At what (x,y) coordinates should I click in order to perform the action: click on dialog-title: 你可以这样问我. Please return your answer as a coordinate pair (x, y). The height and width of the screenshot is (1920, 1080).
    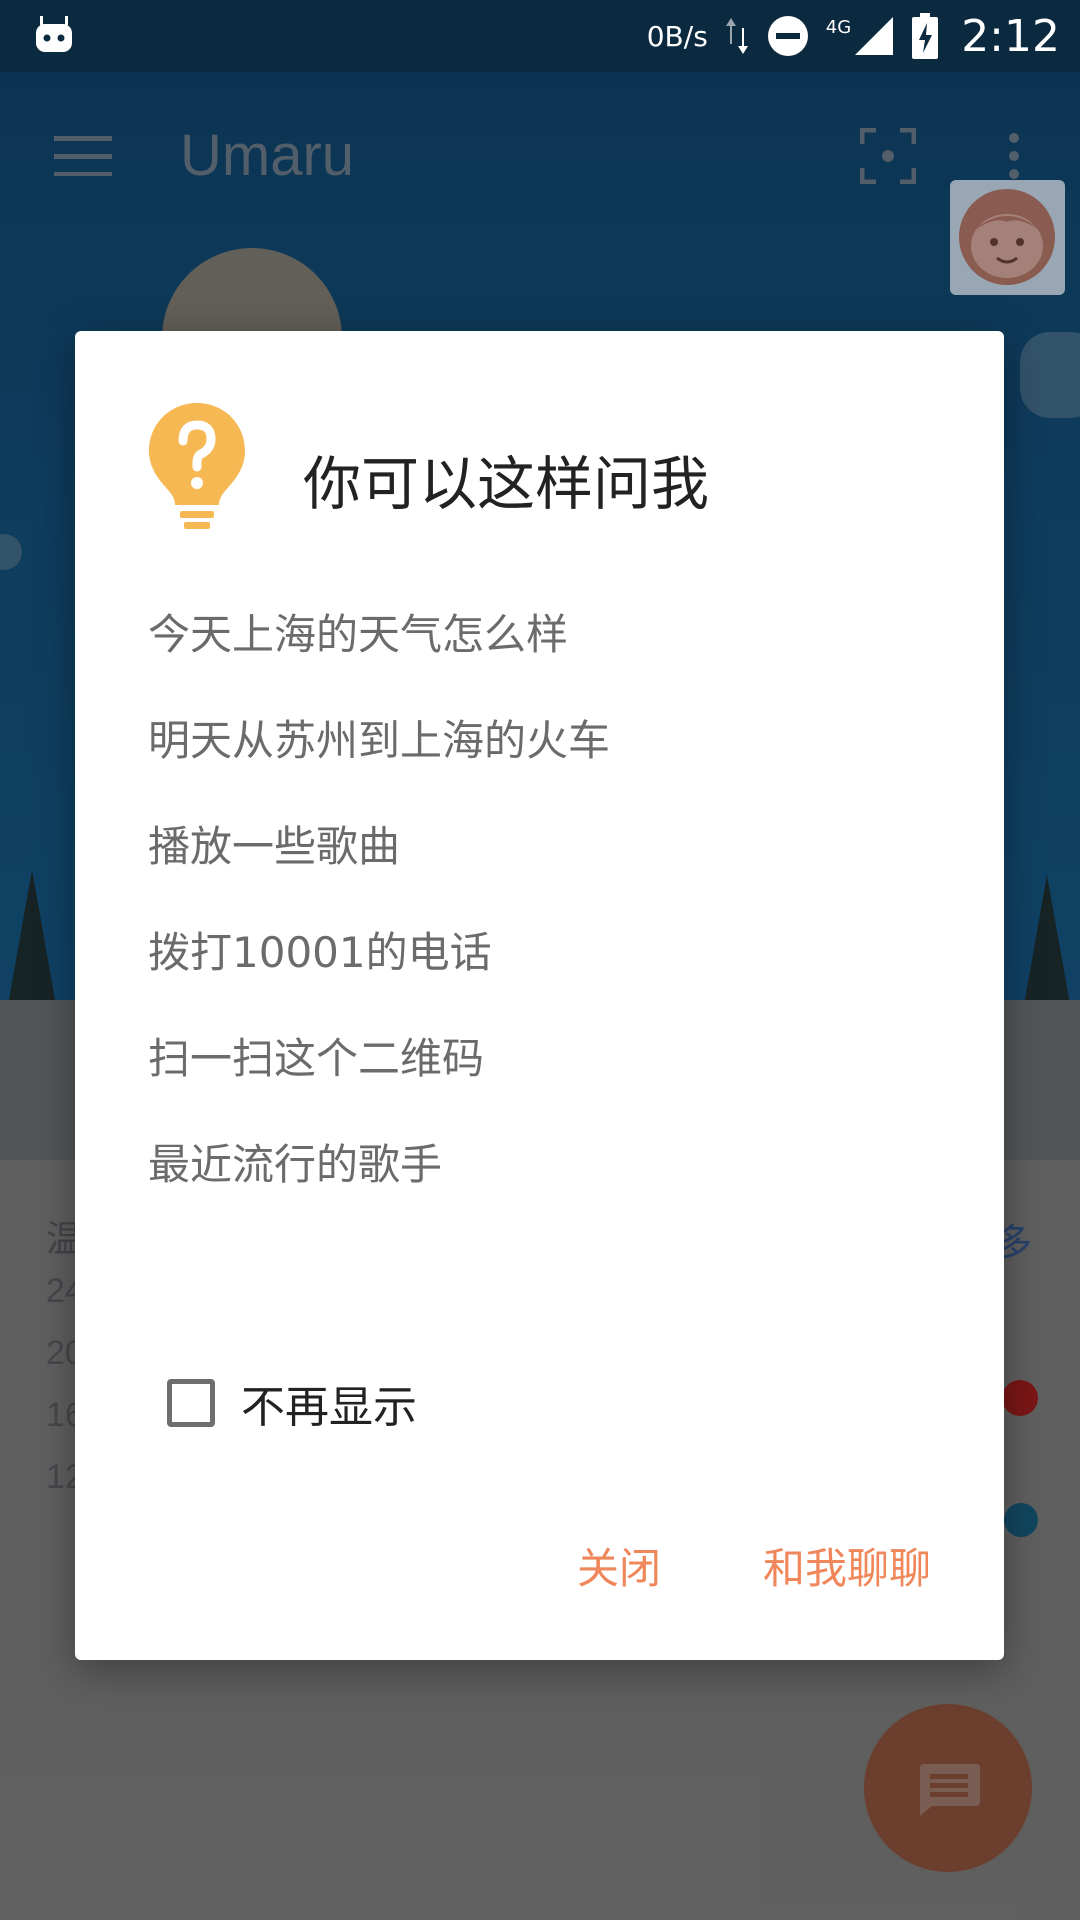
    Looking at the image, I should click on (506, 484).